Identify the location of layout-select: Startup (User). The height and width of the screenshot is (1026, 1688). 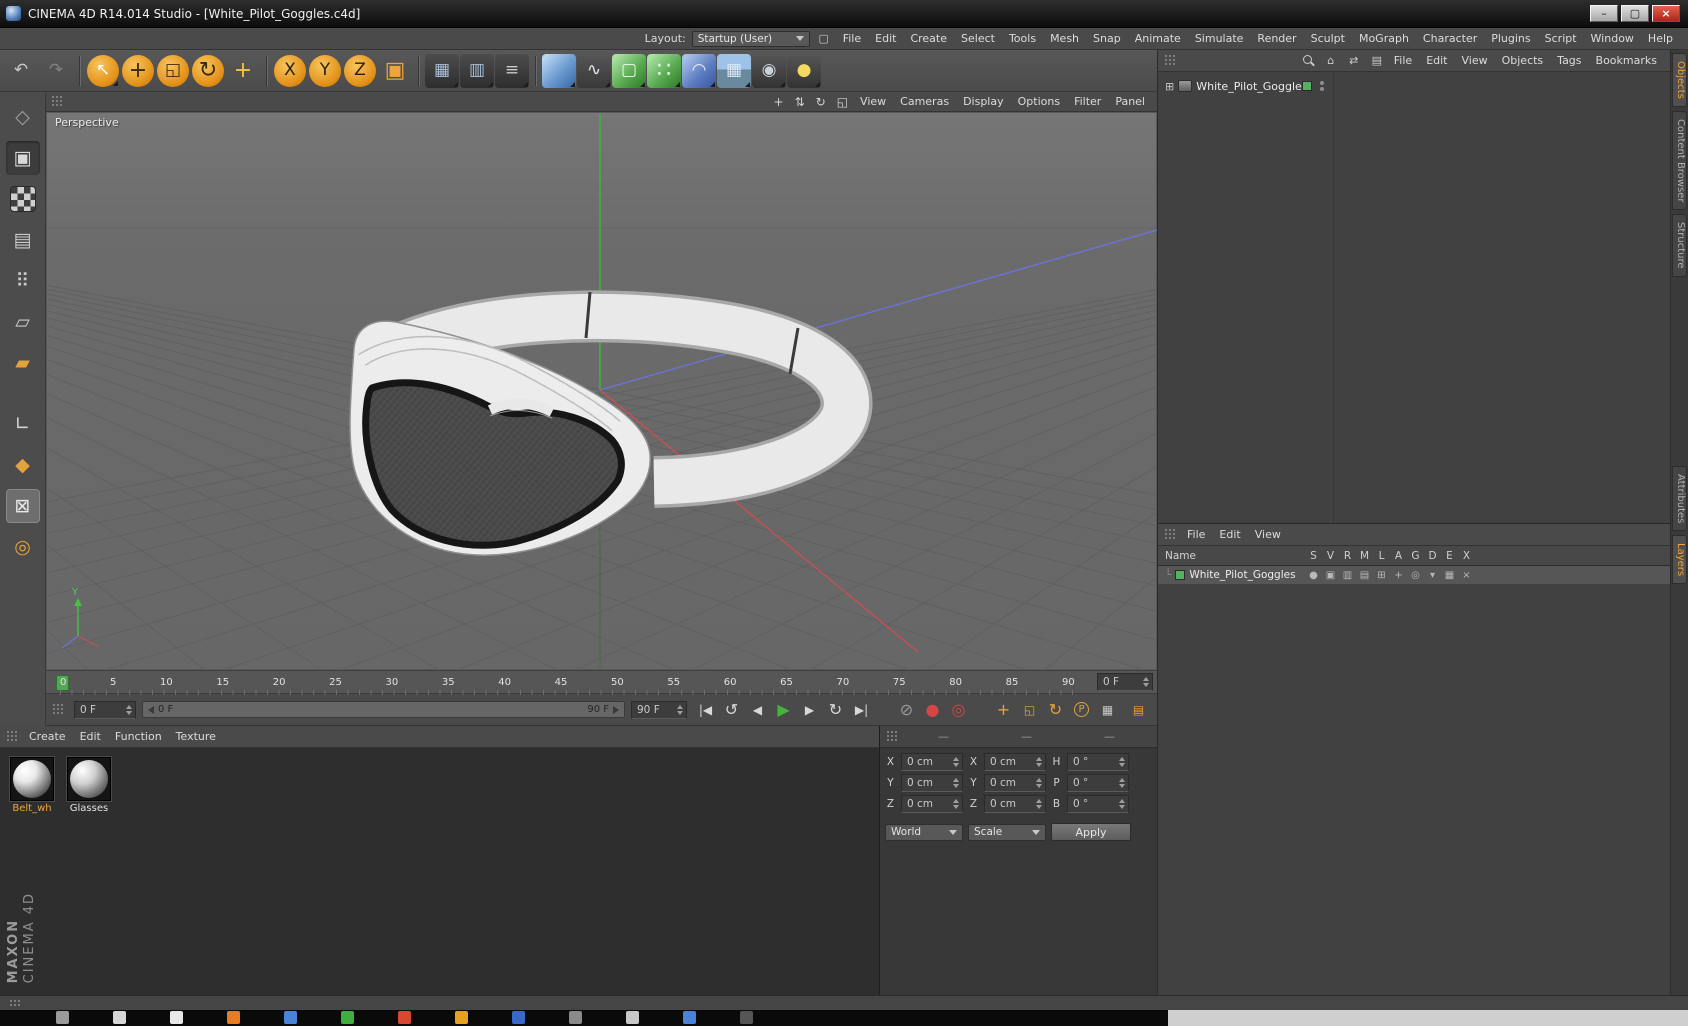
(750, 38).